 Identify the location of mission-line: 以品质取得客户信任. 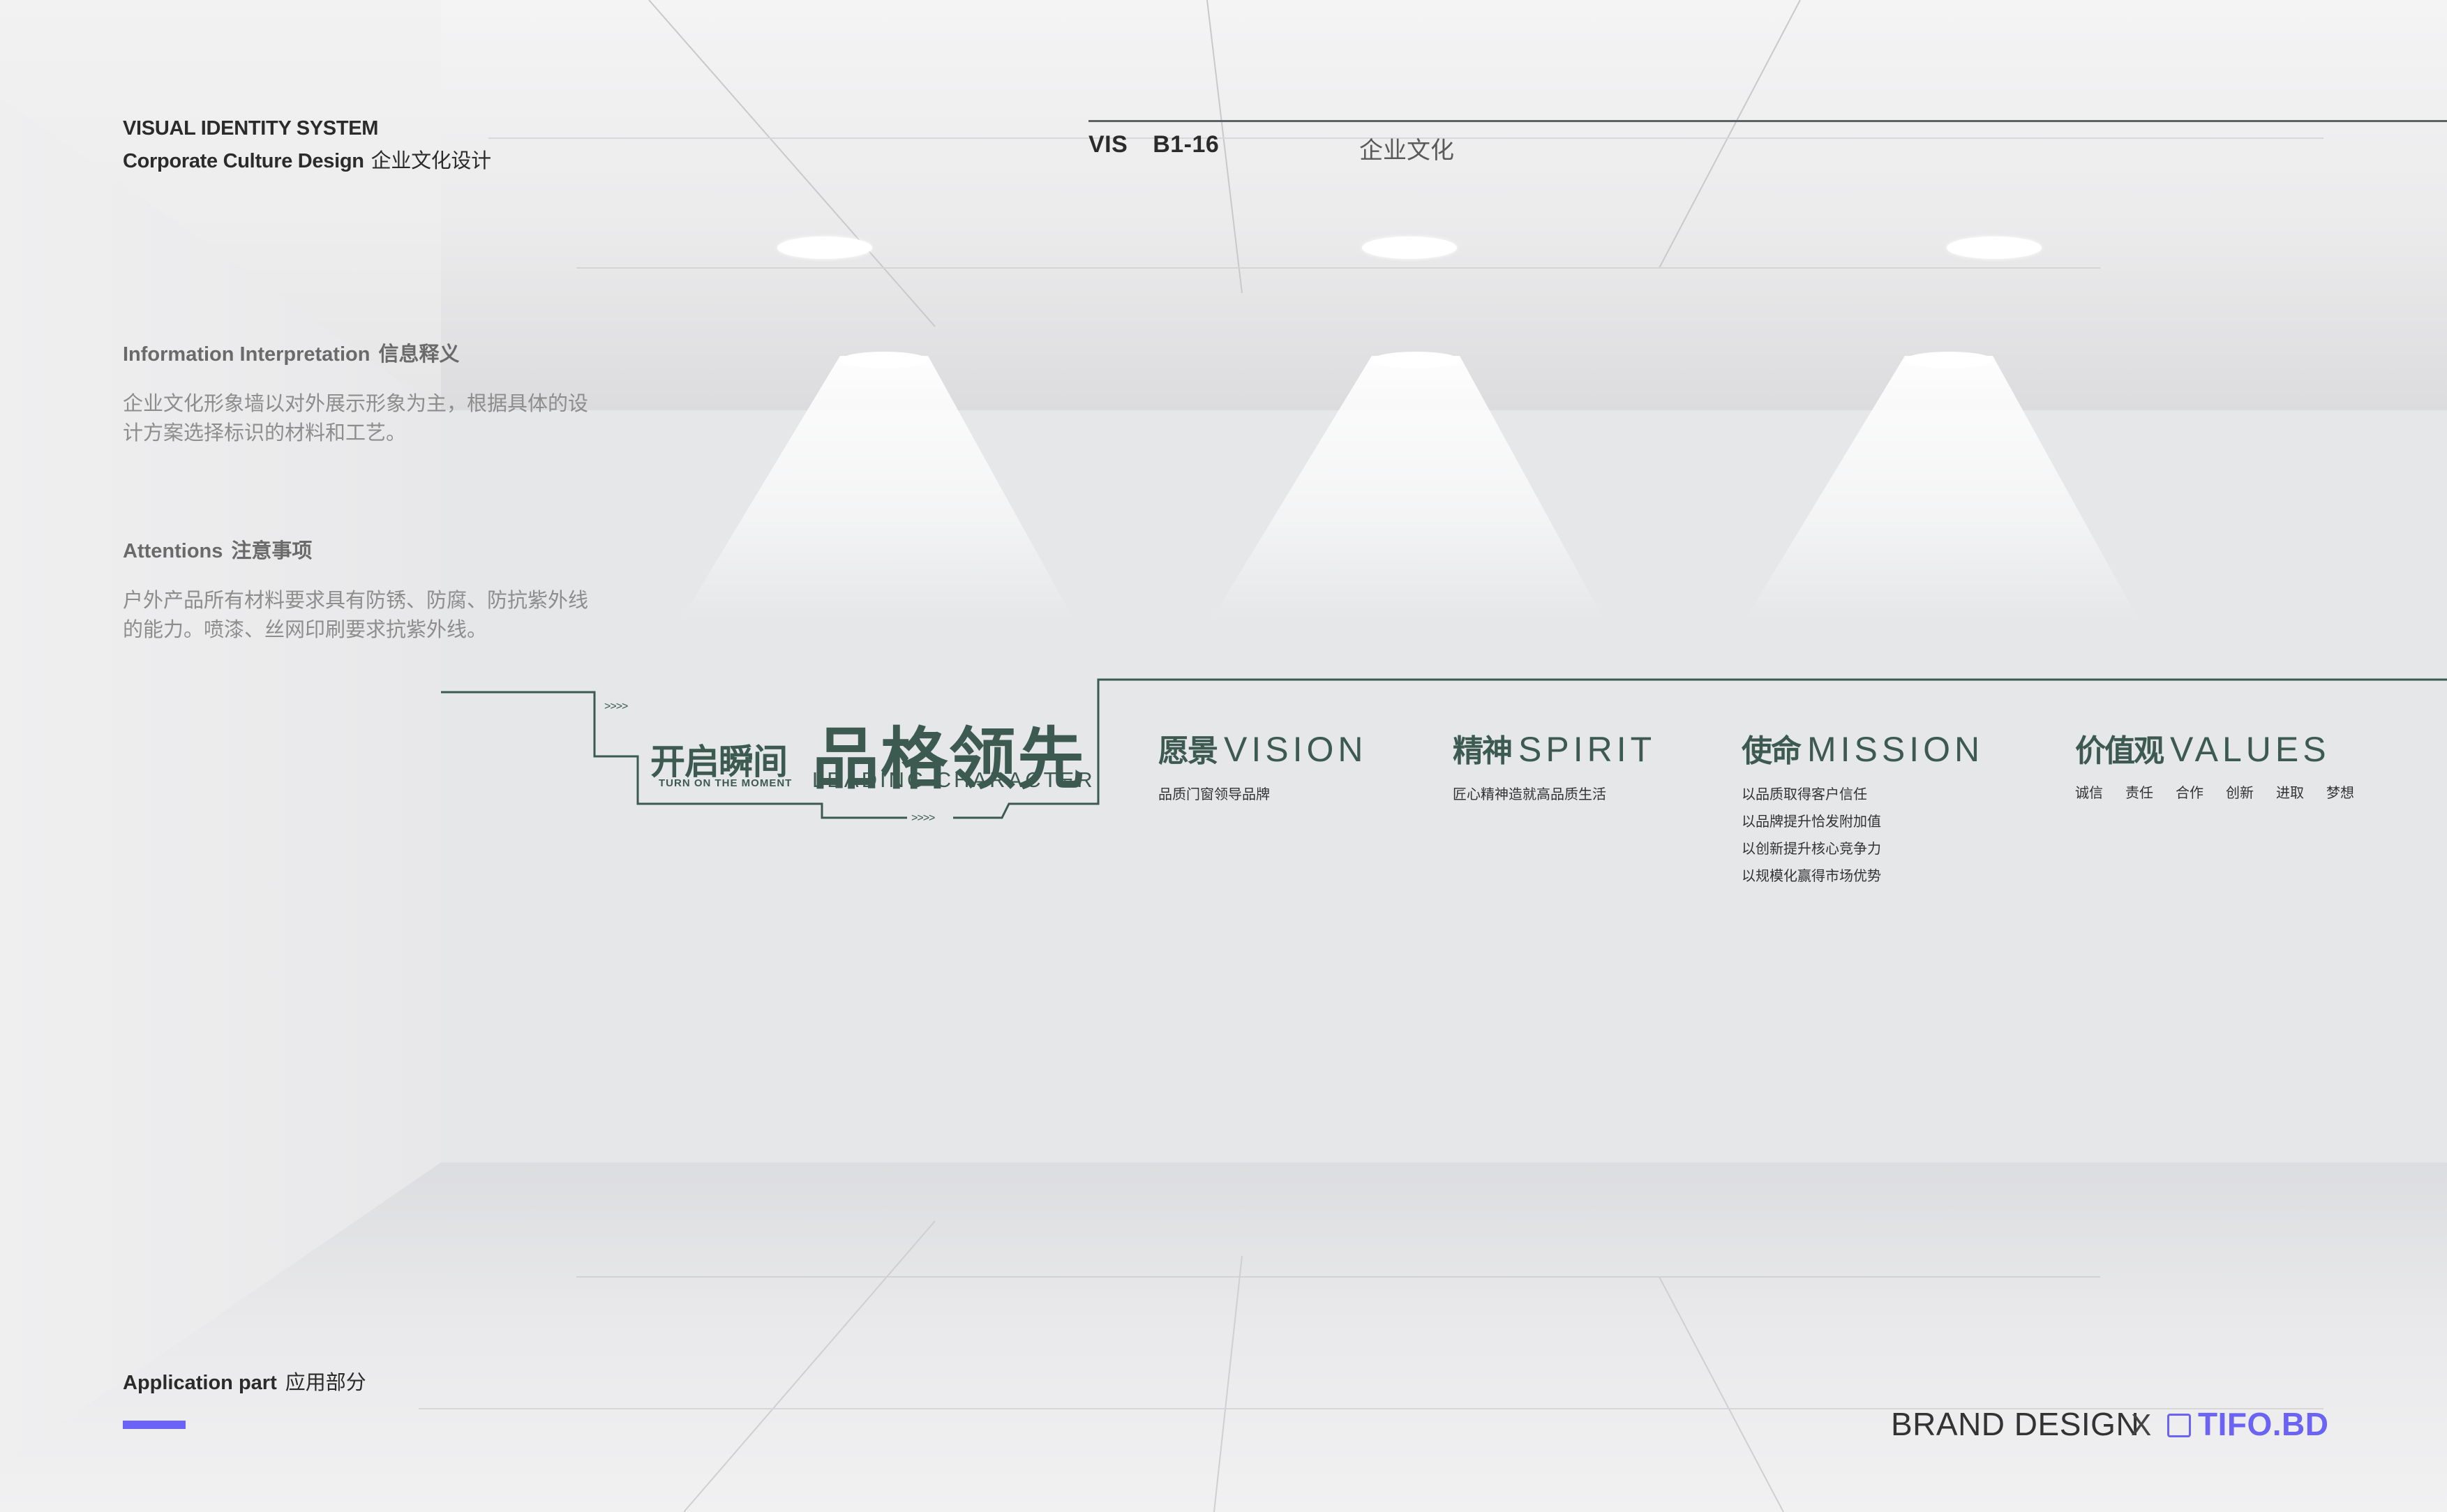
(1804, 794).